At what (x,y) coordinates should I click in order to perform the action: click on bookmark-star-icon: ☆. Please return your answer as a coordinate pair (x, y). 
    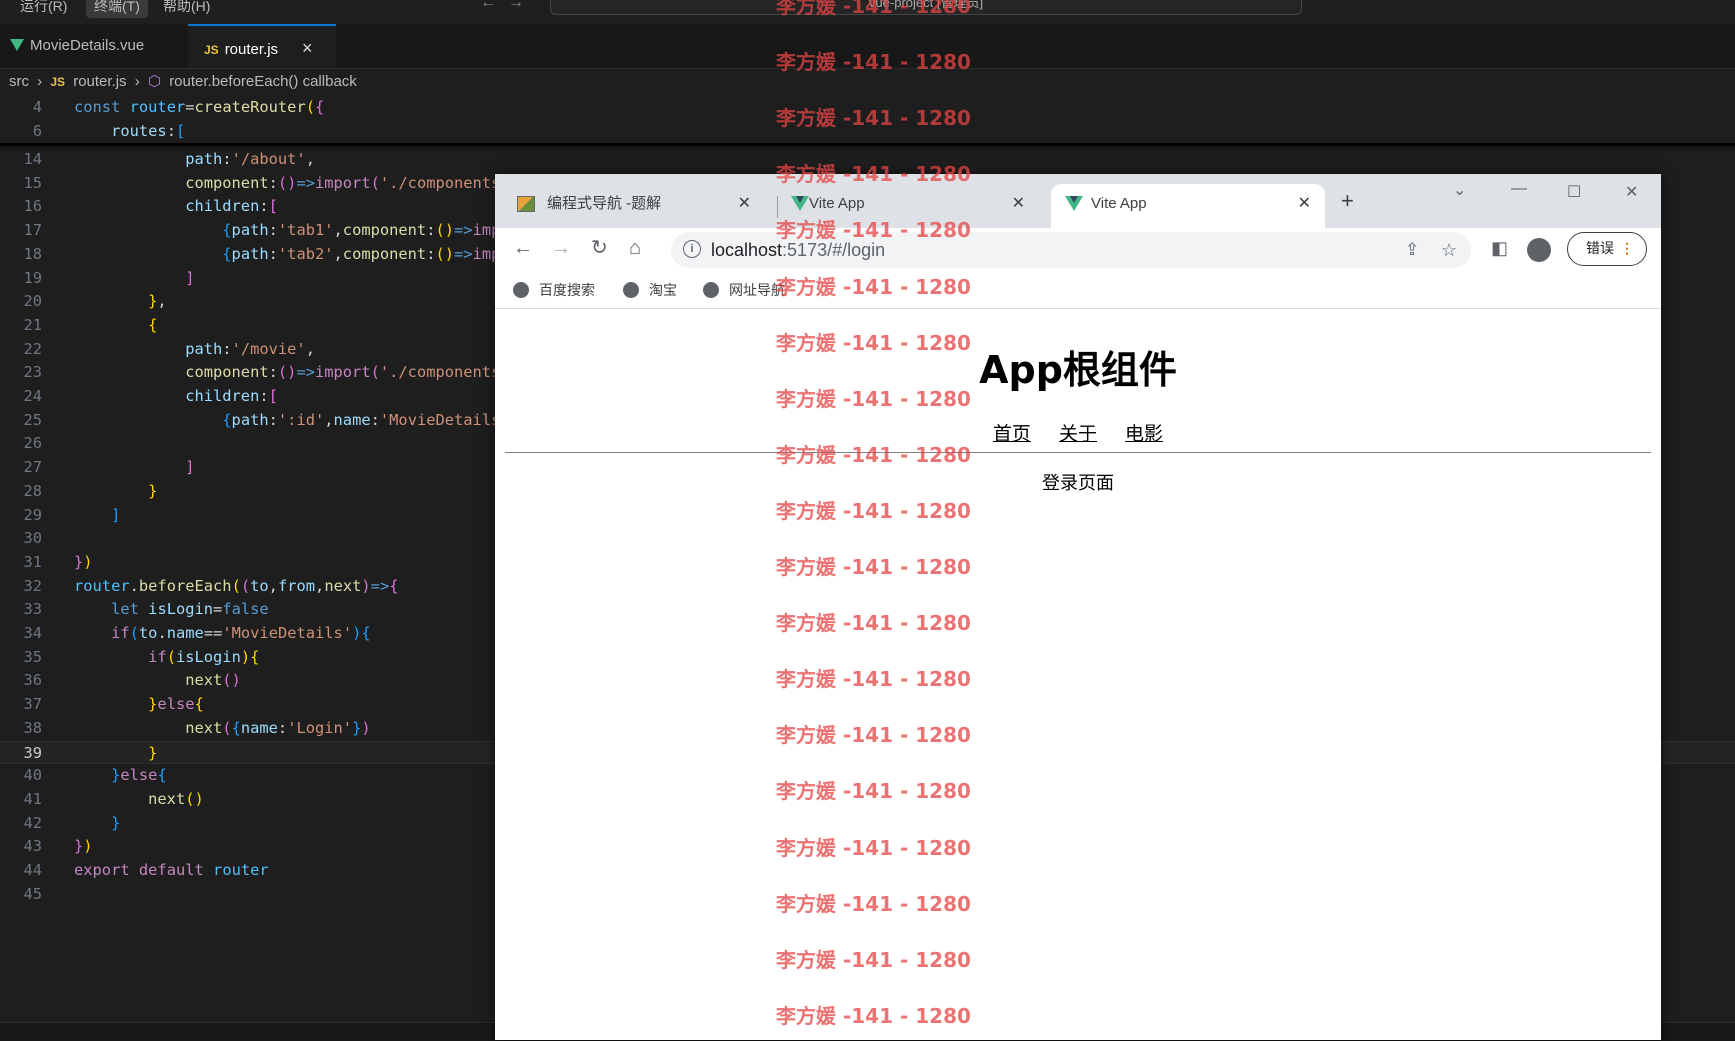
    Looking at the image, I should click on (1449, 250).